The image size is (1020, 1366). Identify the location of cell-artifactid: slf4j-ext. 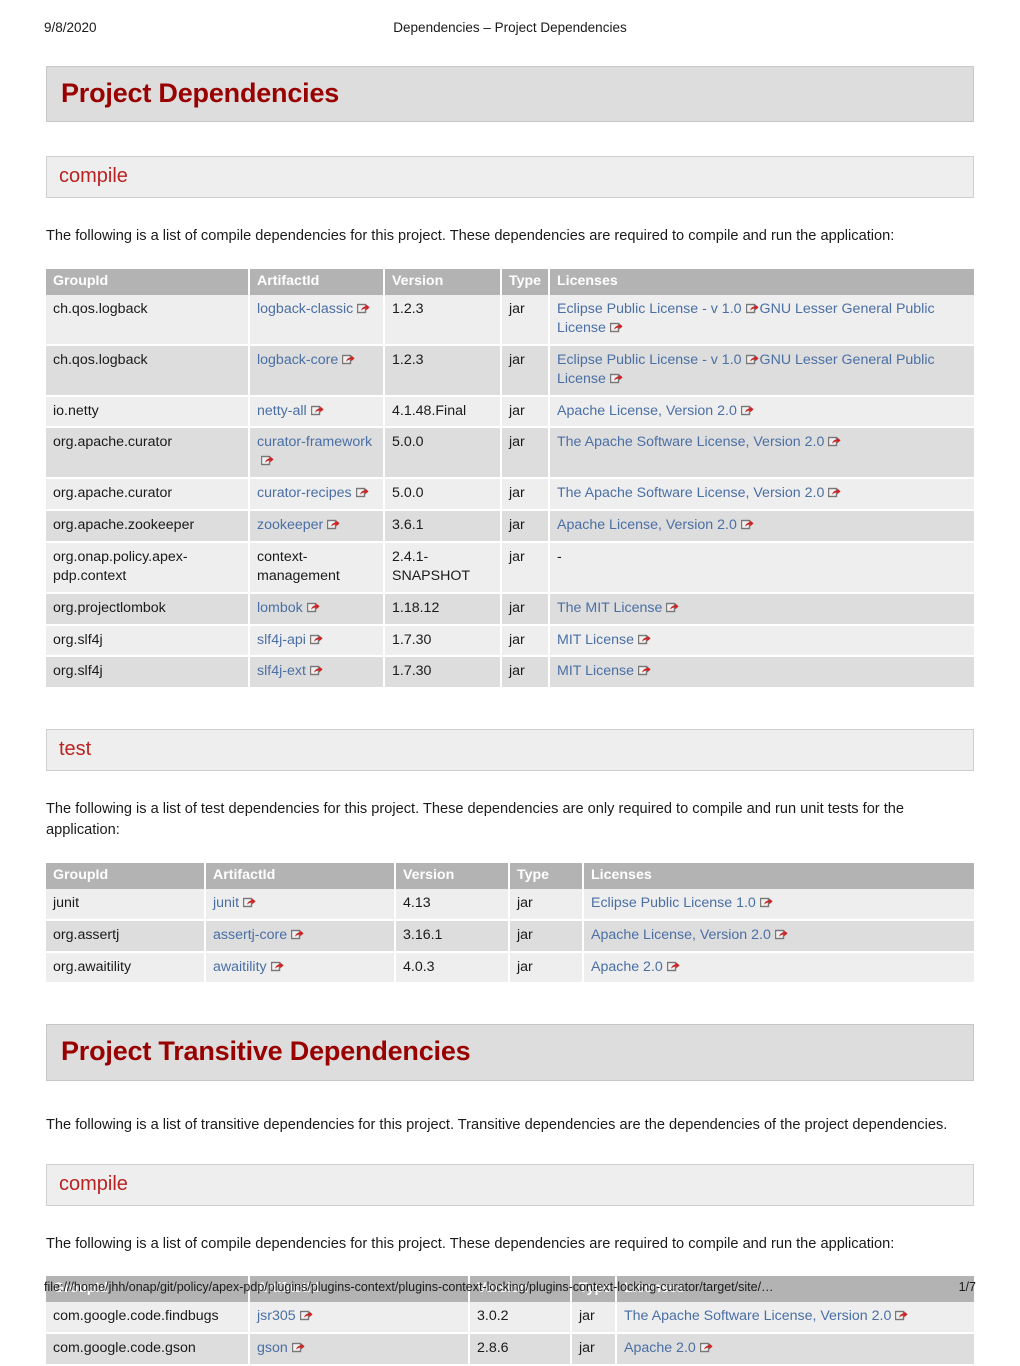
(317, 673).